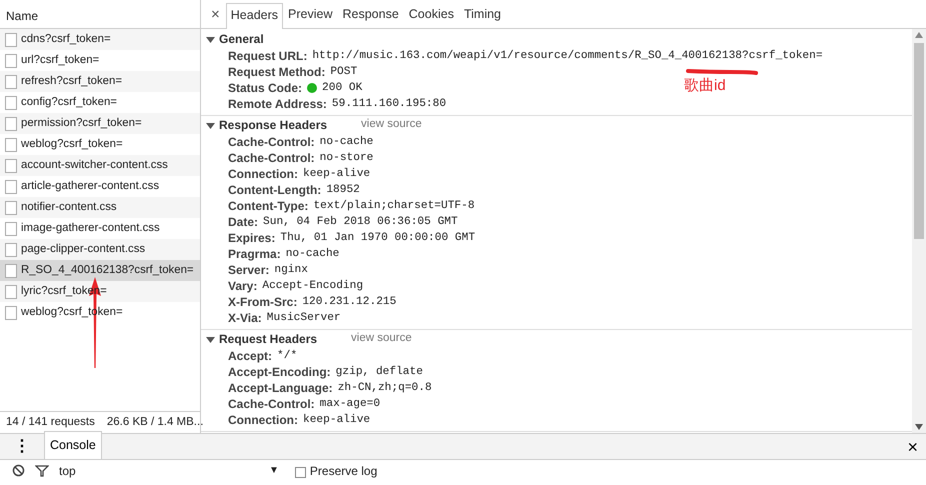 This screenshot has height=485, width=926. What do you see at coordinates (100, 123) in the screenshot?
I see `request-row: permission?csrf_token=` at bounding box center [100, 123].